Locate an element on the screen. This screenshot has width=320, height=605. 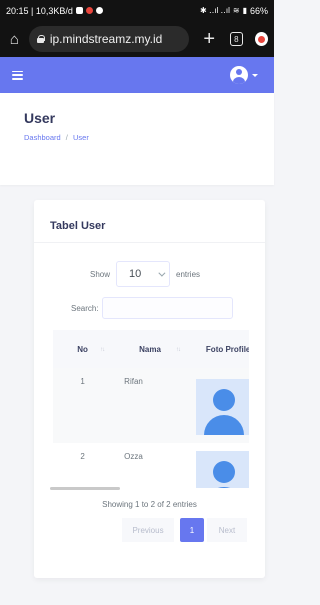
table-row: 1 Rifan is located at coordinates (151, 405).